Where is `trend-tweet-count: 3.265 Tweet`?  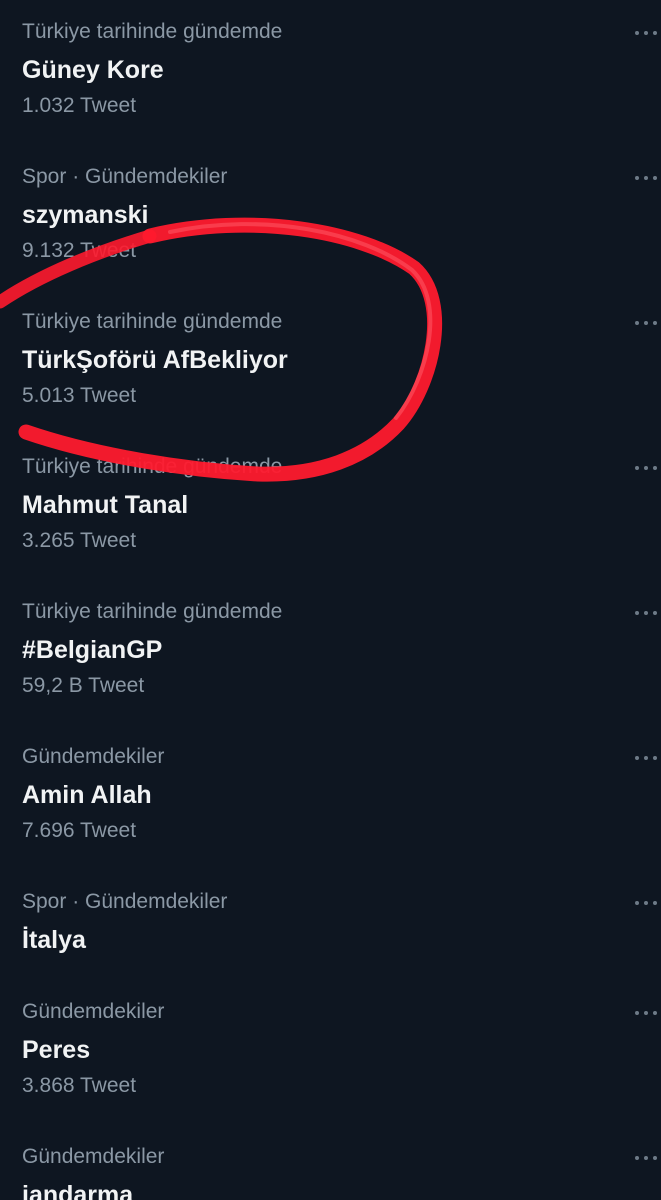
trend-tweet-count: 3.265 Tweet is located at coordinates (79, 540).